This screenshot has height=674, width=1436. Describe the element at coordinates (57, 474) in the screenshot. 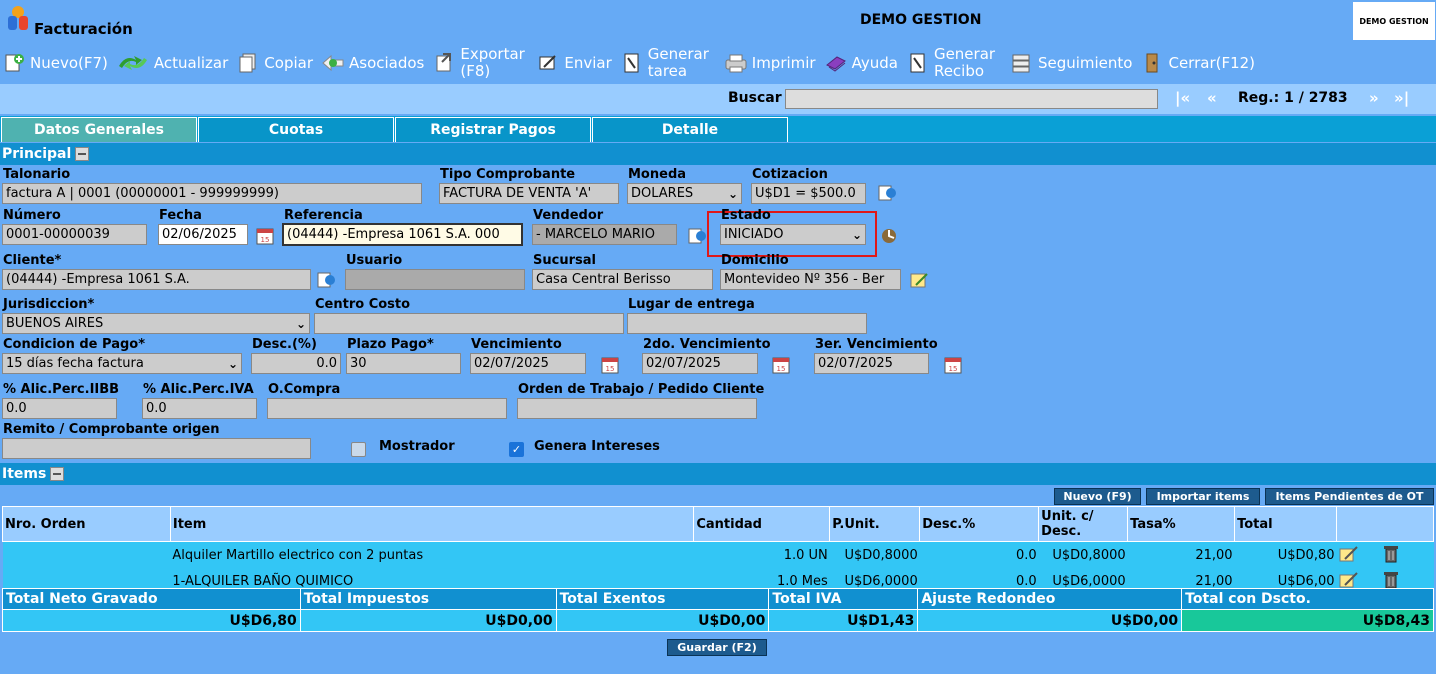

I see `collapse-items-icon` at that location.